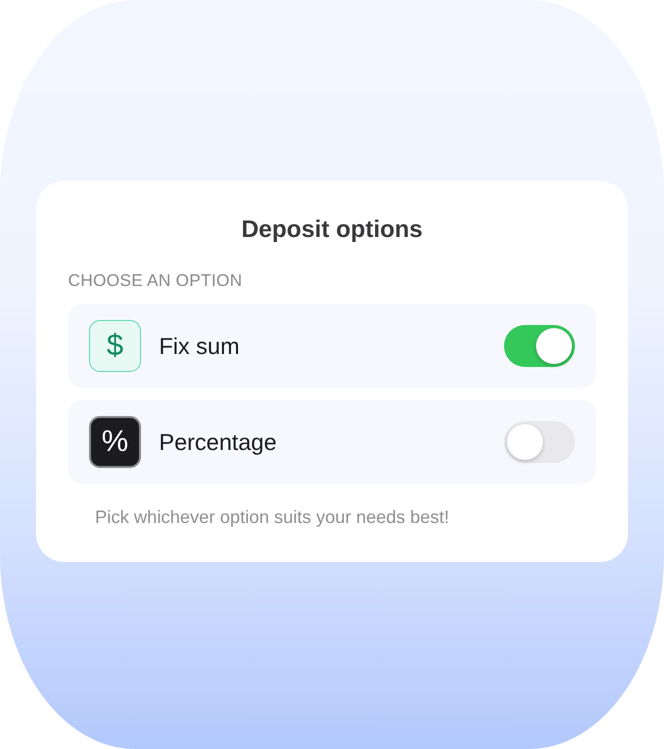 The image size is (664, 749). Describe the element at coordinates (218, 442) in the screenshot. I see `option-label: Percentage` at that location.